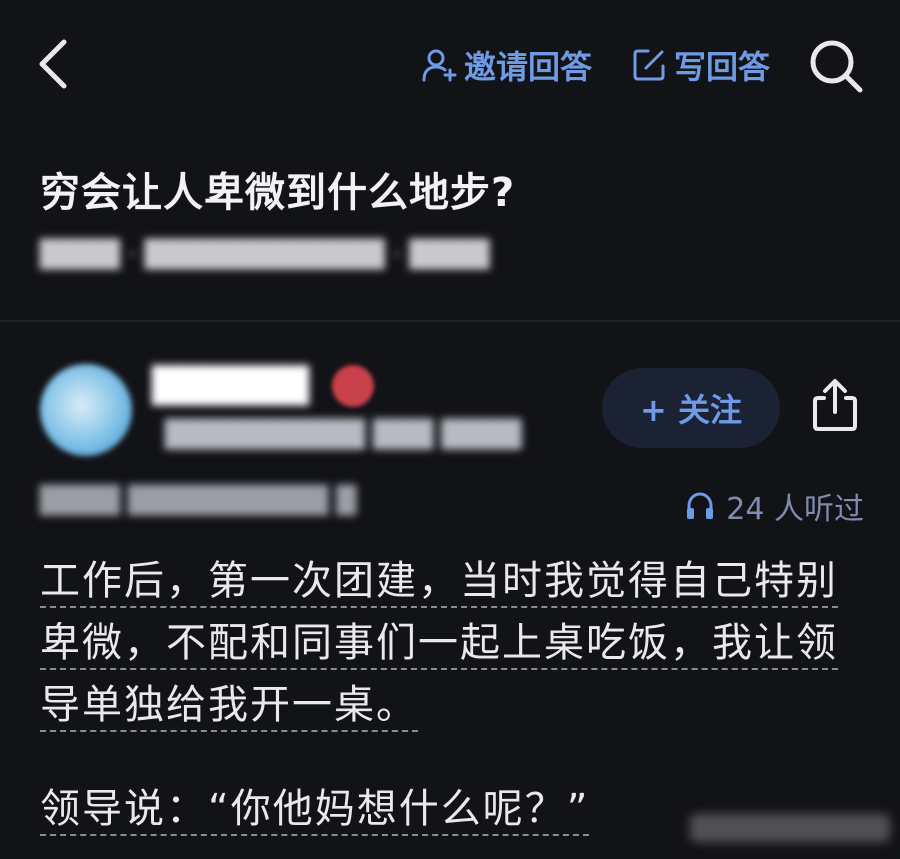 The width and height of the screenshot is (900, 859). What do you see at coordinates (450, 321) in the screenshot?
I see `divider` at bounding box center [450, 321].